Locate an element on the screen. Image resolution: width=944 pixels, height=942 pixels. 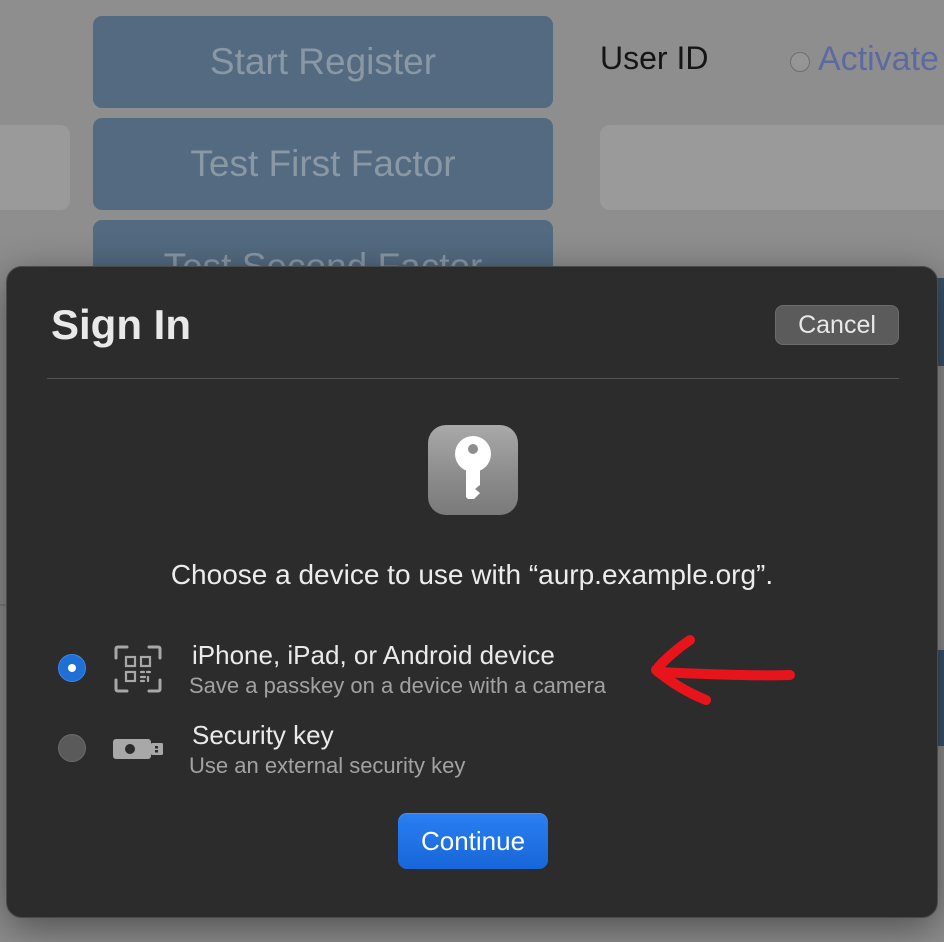
user-id-input is located at coordinates (772, 167).